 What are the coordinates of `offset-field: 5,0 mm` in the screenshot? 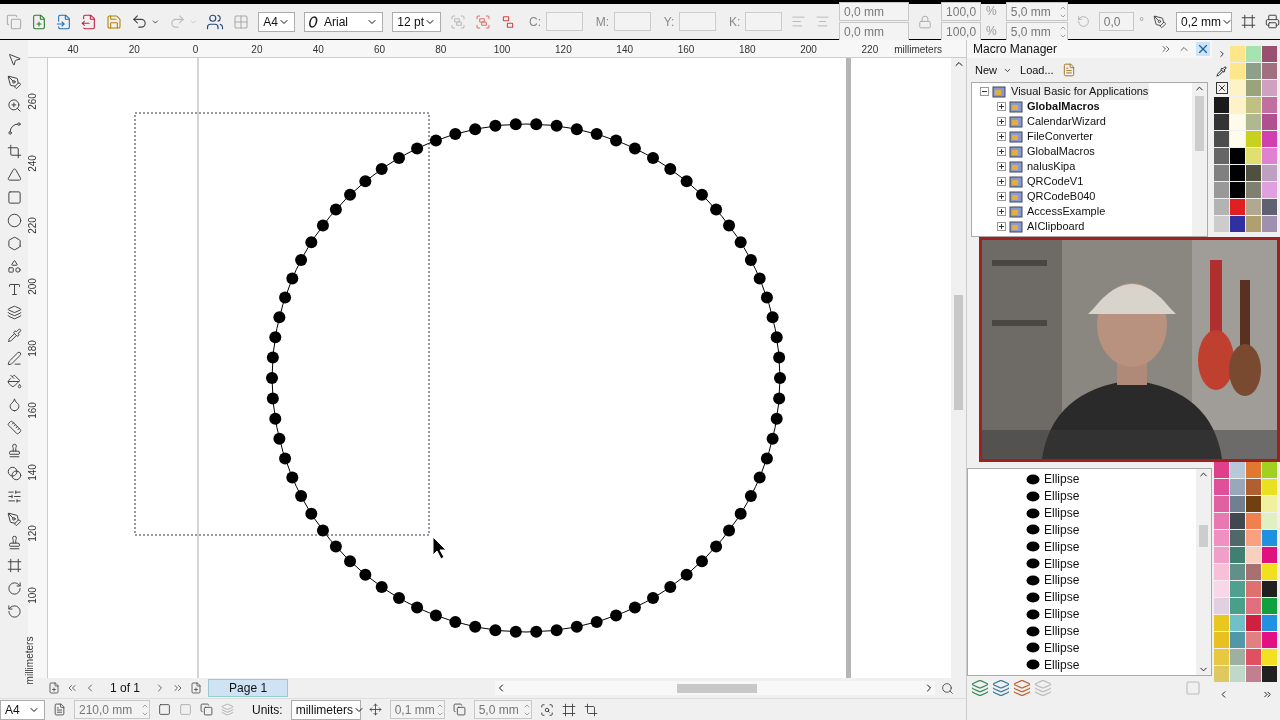 It's located at (1036, 11).